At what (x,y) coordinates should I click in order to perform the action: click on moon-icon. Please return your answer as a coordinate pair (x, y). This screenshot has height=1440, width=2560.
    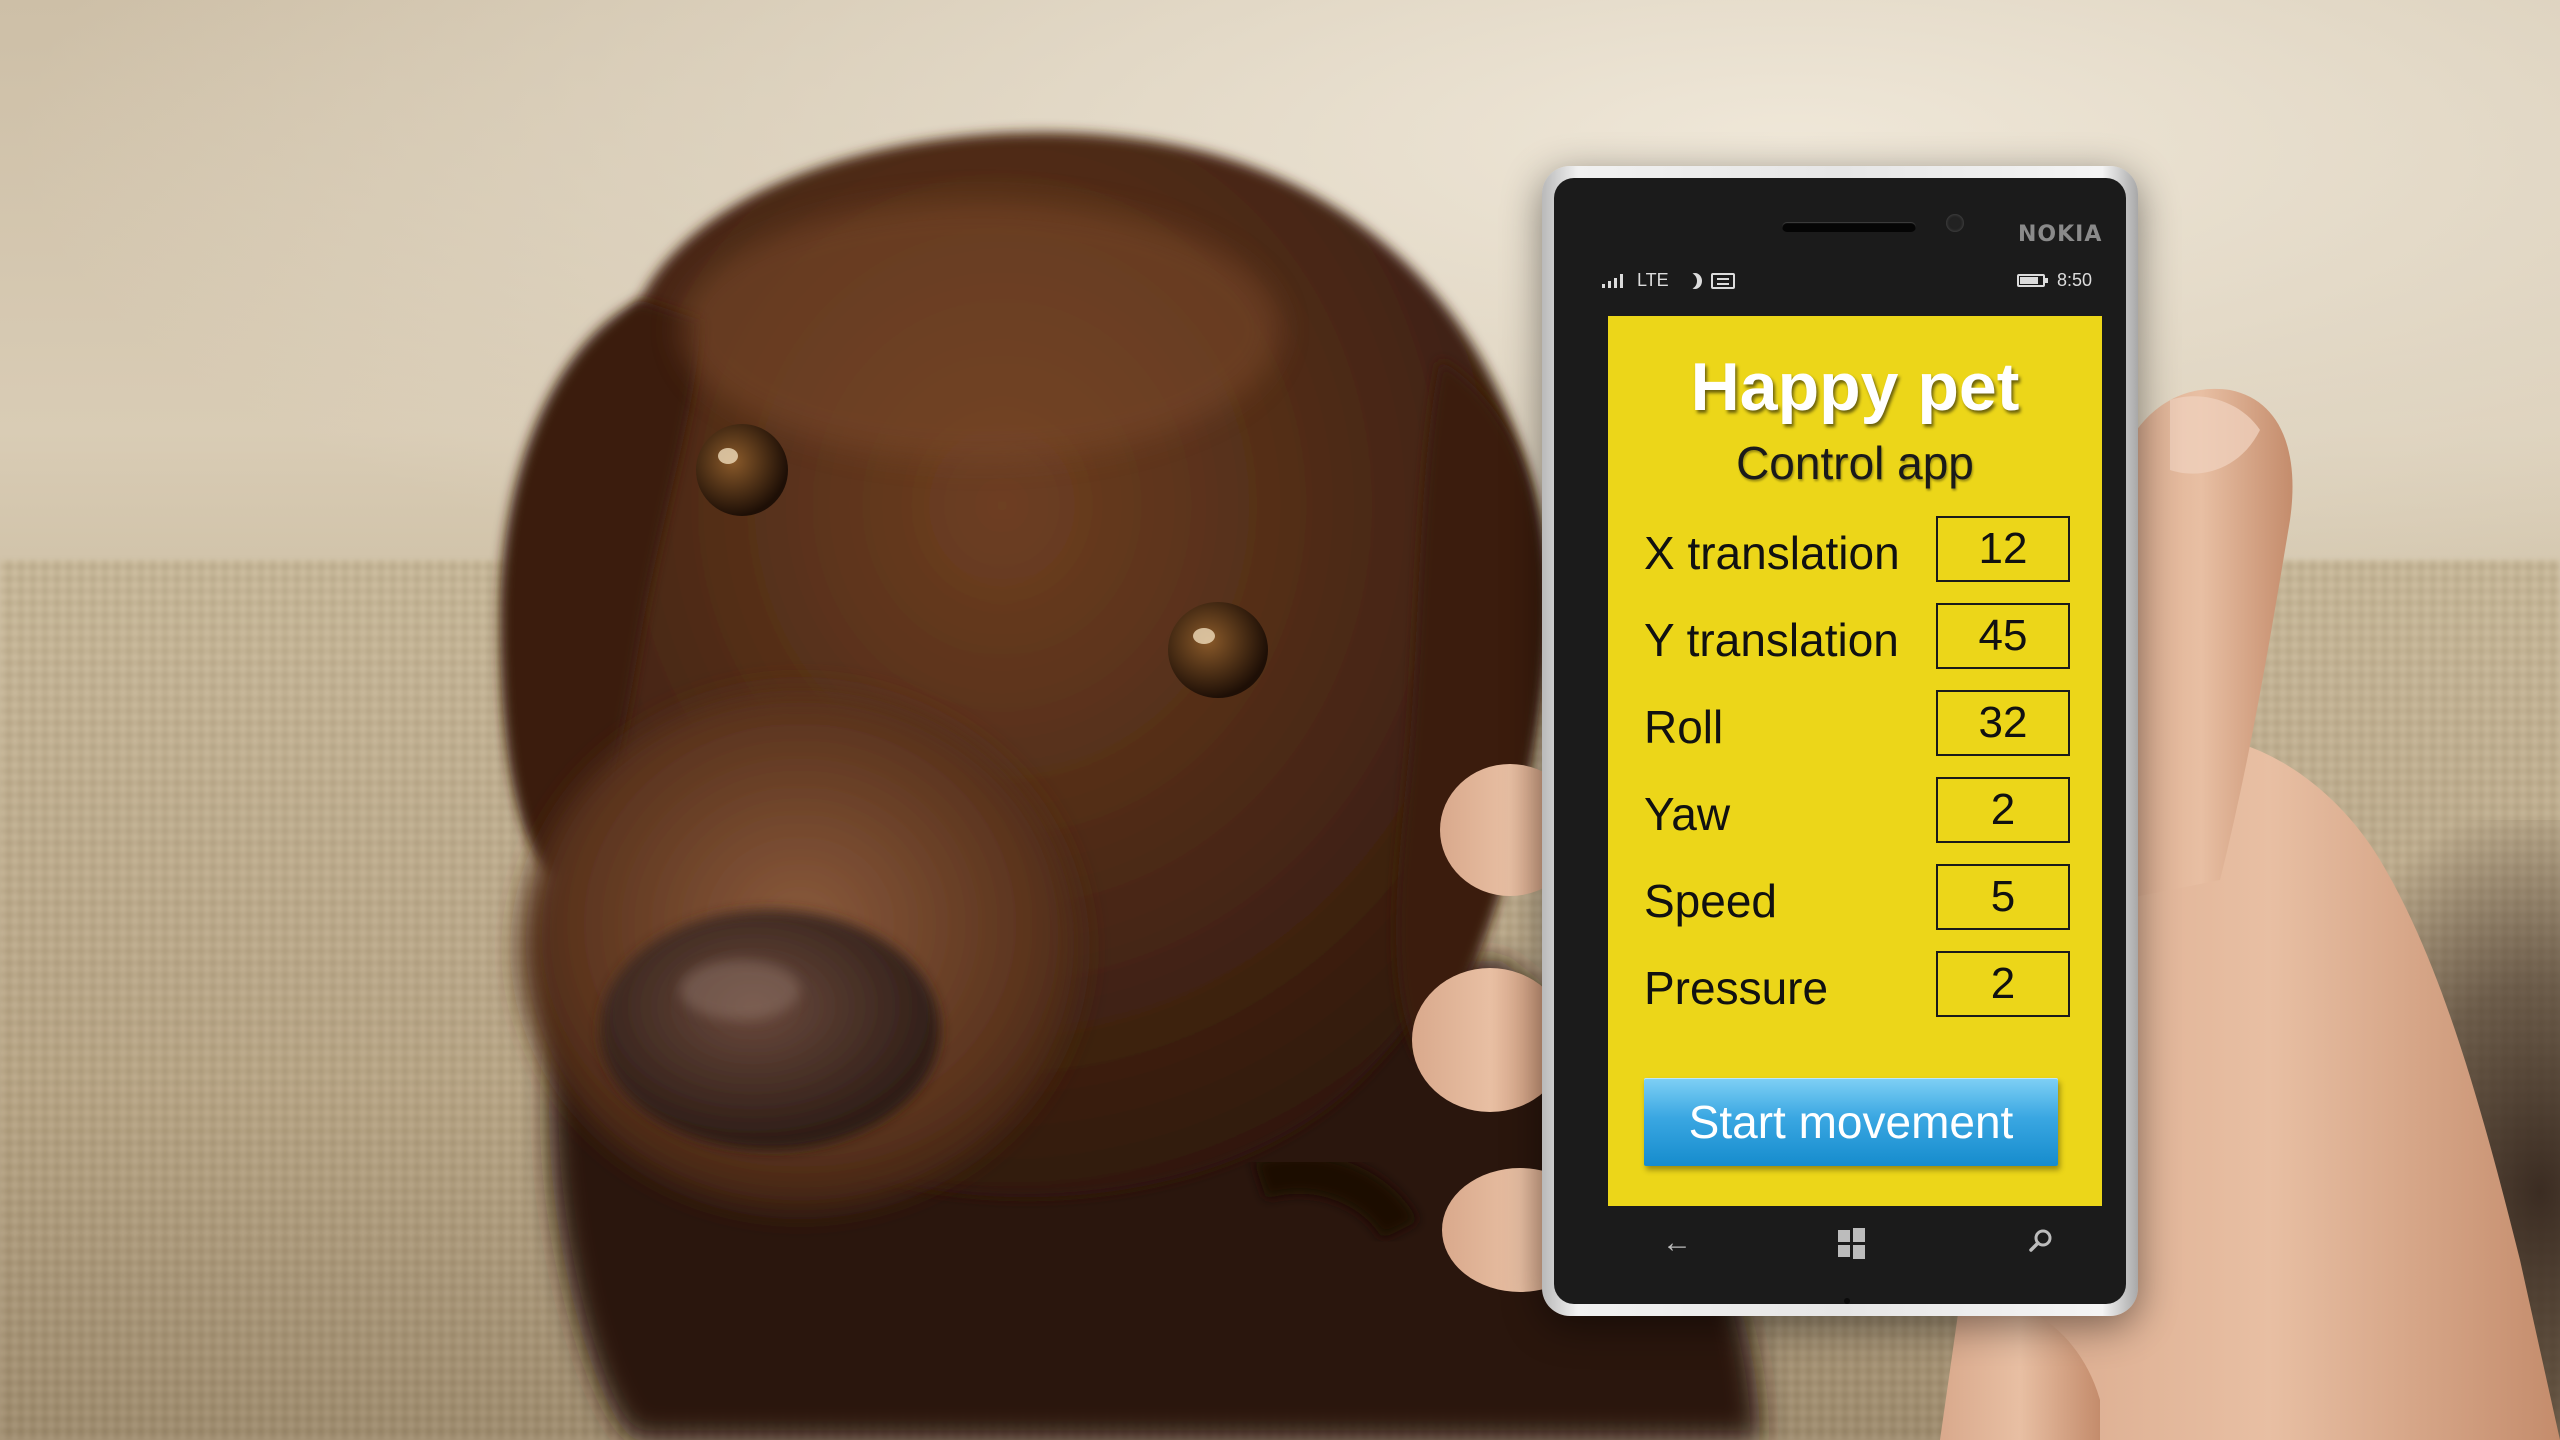
    Looking at the image, I should click on (1690, 281).